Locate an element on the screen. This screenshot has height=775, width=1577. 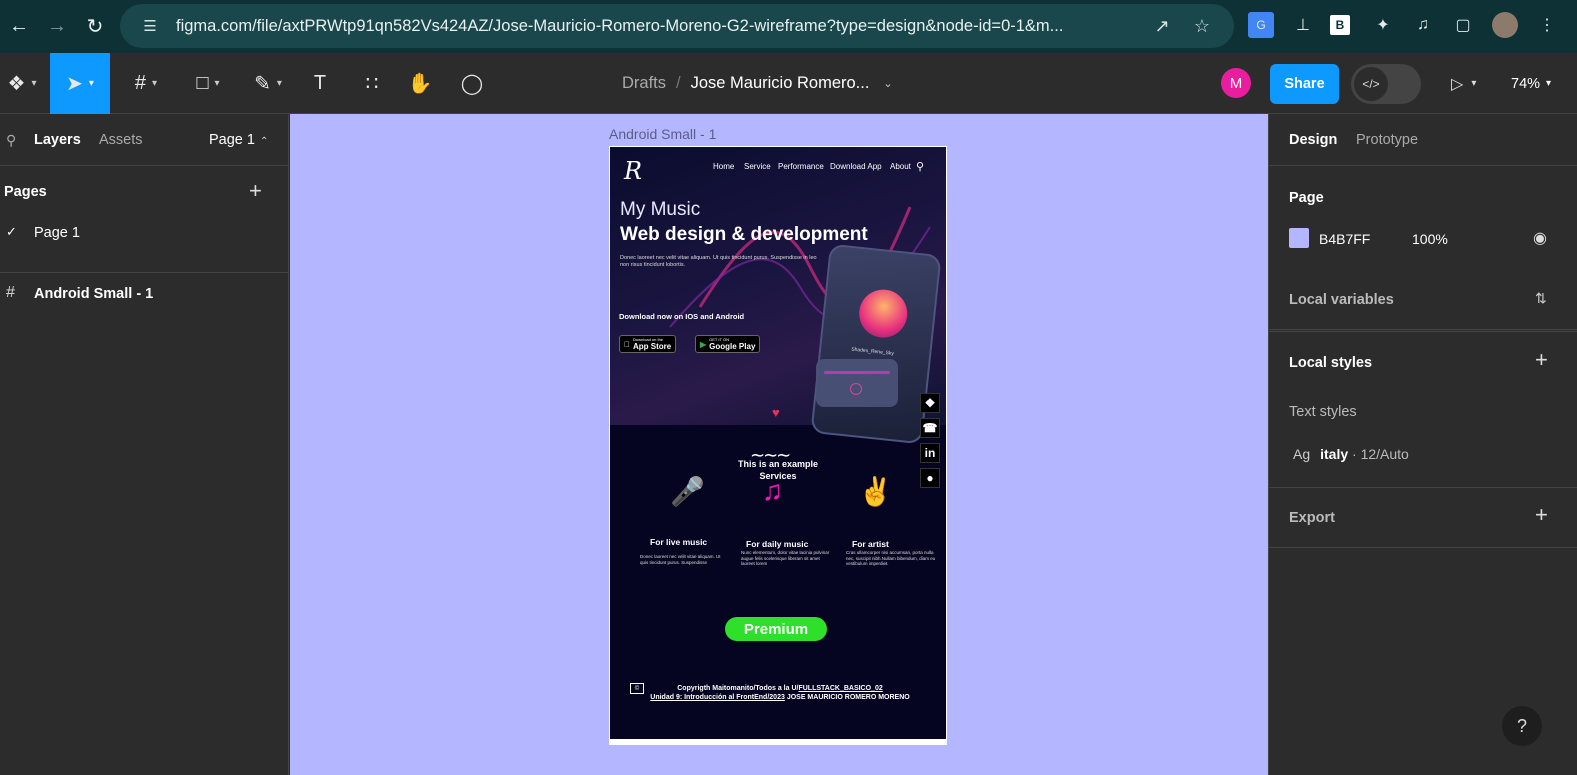
share-page-icon: ↗ is located at coordinates (1162, 26).